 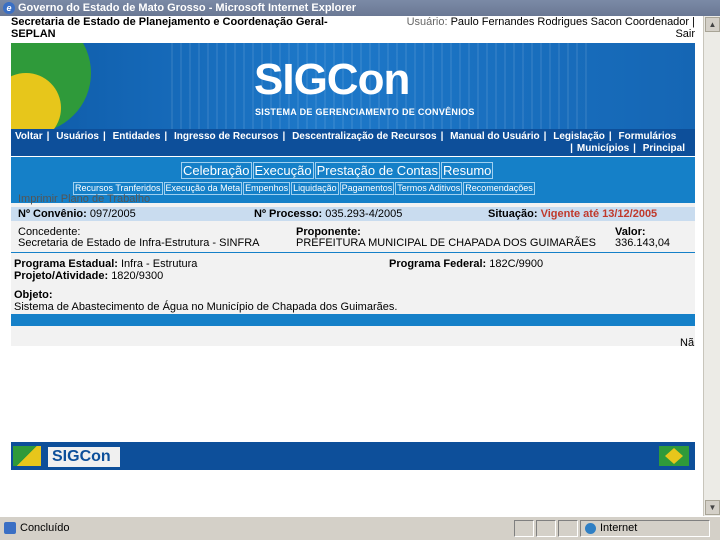 What do you see at coordinates (599, 214) in the screenshot?
I see `status-badge: Vigente até 13/12/2005` at bounding box center [599, 214].